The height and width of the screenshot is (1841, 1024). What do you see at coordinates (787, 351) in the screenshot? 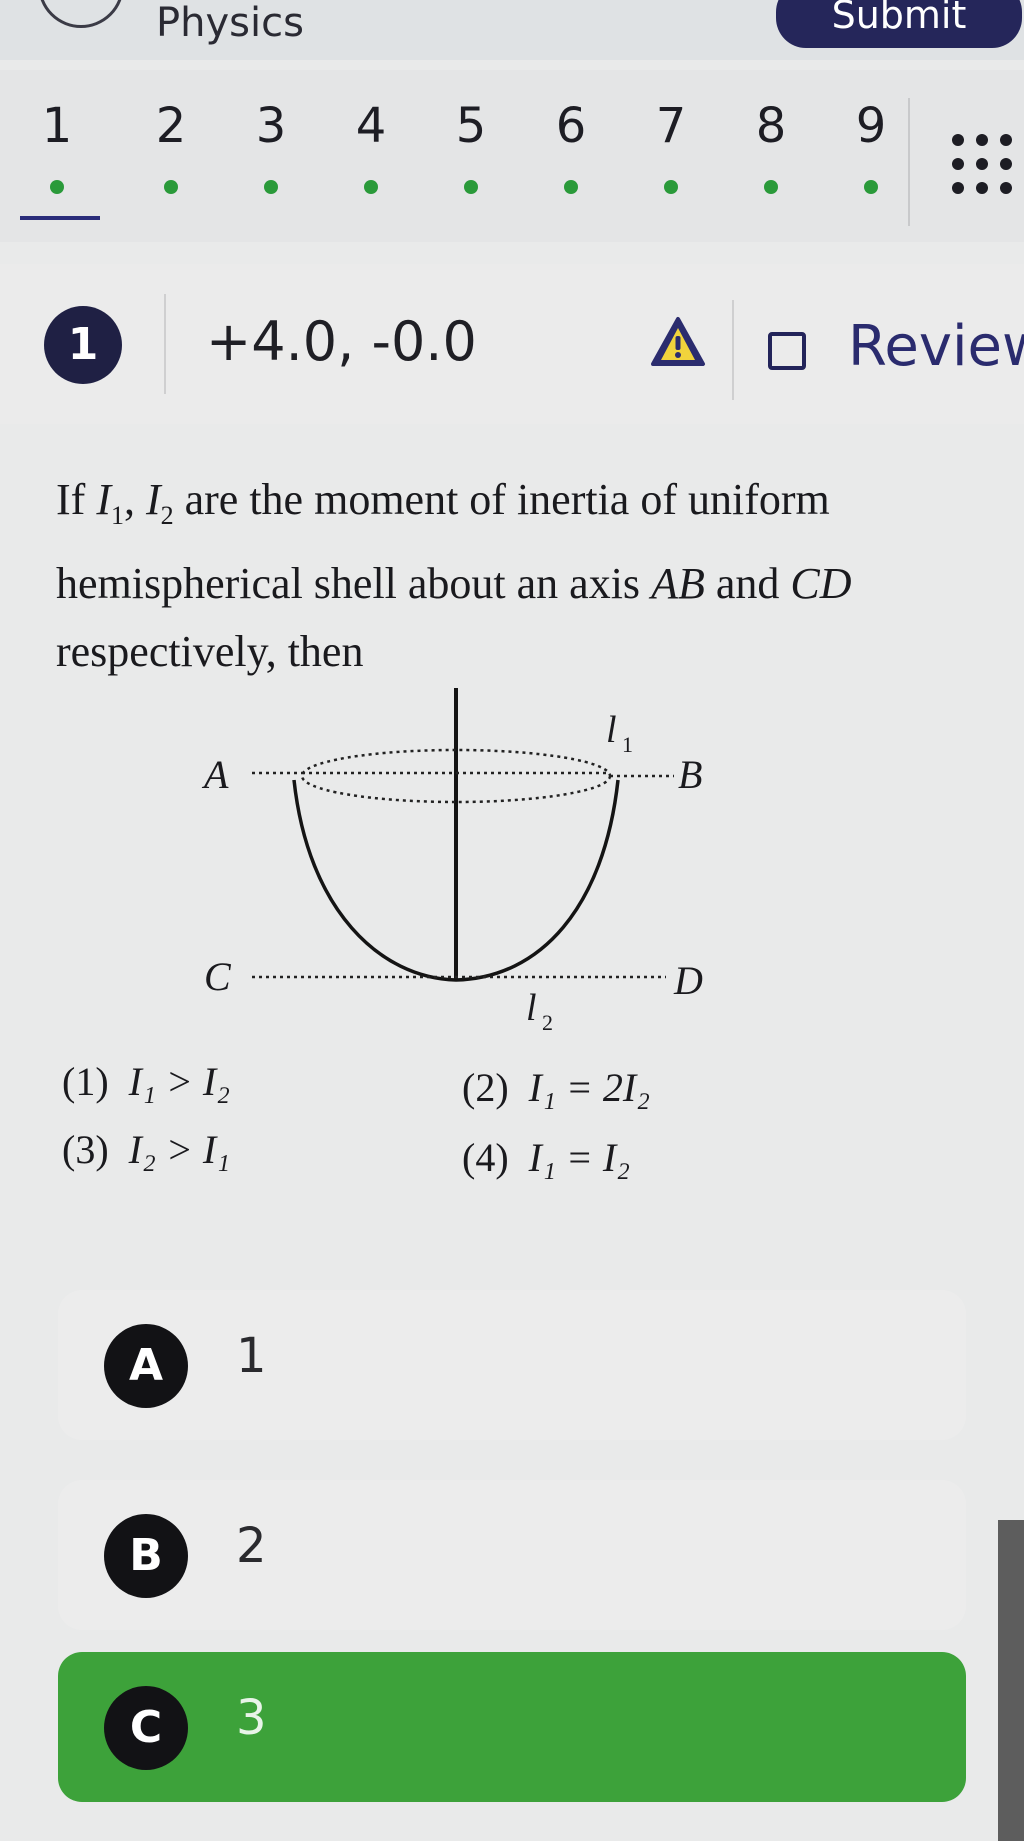
I see `review-checkbox` at bounding box center [787, 351].